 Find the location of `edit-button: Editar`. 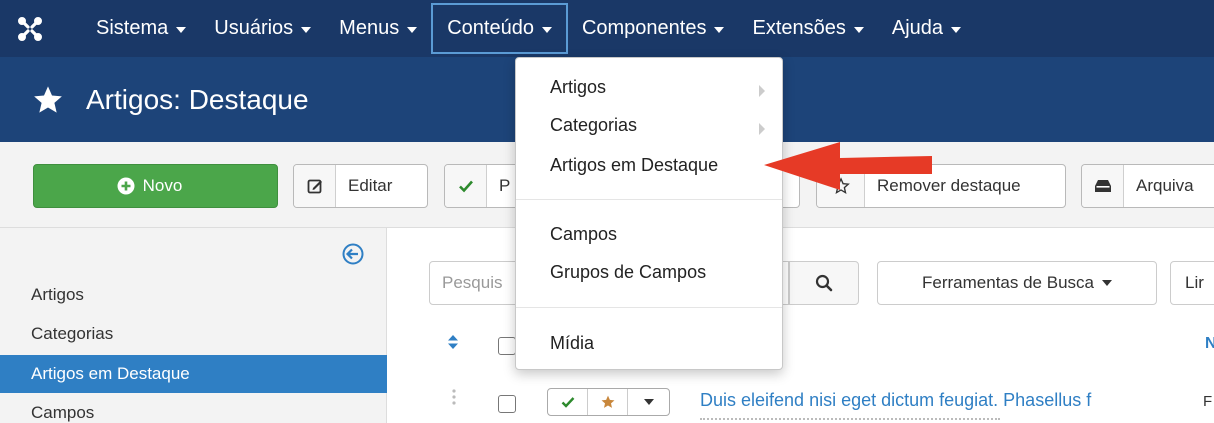

edit-button: Editar is located at coordinates (360, 186).